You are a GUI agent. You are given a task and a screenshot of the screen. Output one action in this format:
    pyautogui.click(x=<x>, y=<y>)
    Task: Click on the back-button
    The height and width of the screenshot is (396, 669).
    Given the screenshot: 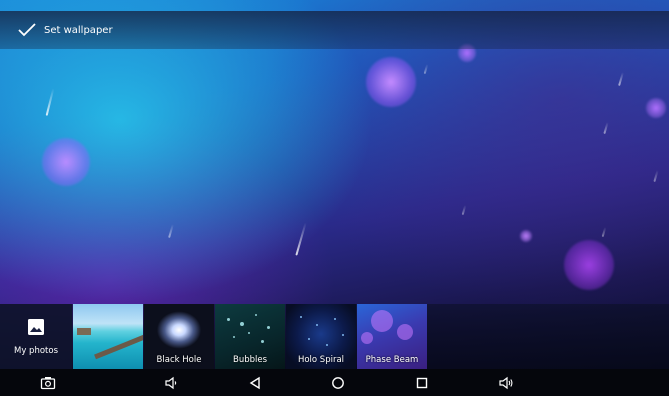 What is the action you would take?
    pyautogui.click(x=255, y=382)
    